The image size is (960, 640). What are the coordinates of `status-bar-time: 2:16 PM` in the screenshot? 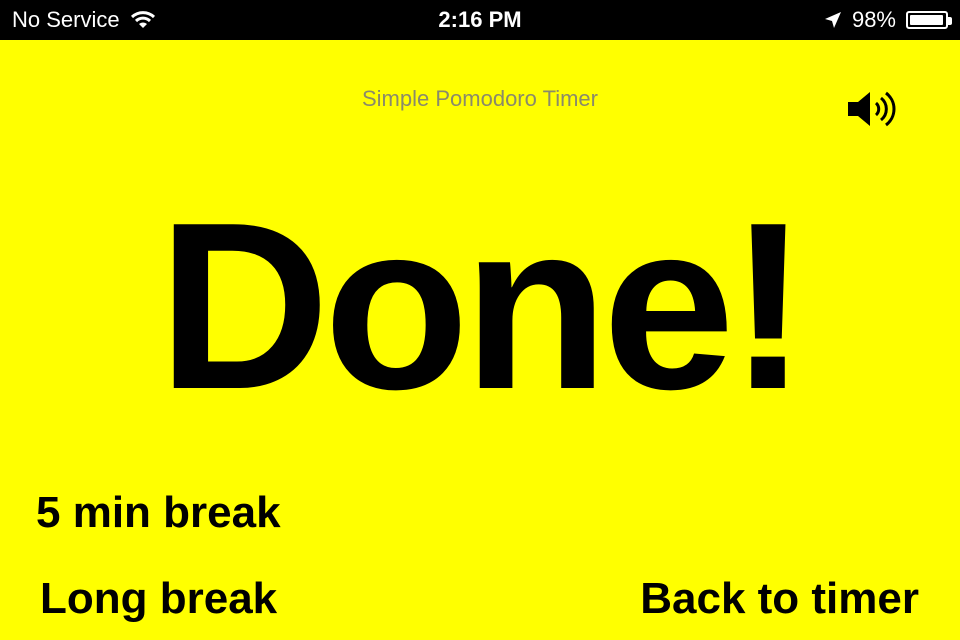 It's located at (480, 19).